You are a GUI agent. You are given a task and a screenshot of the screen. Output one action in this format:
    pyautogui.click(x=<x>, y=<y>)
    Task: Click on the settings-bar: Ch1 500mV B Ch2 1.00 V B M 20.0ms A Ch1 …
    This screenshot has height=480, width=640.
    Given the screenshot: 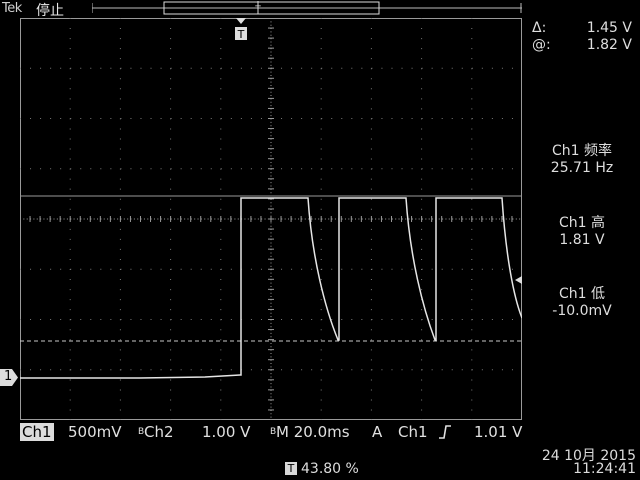 What is the action you would take?
    pyautogui.click(x=320, y=433)
    